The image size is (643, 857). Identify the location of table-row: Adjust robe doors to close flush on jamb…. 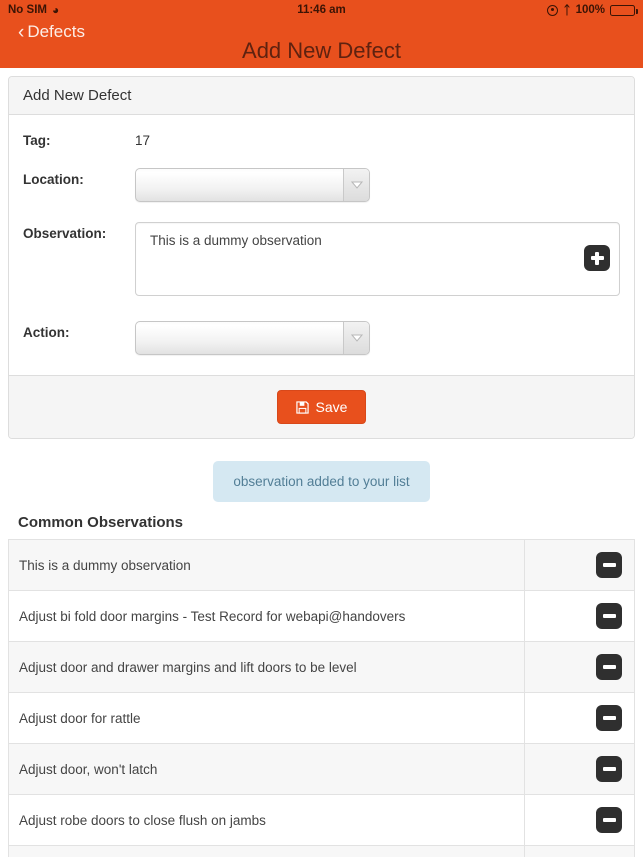
(321, 820).